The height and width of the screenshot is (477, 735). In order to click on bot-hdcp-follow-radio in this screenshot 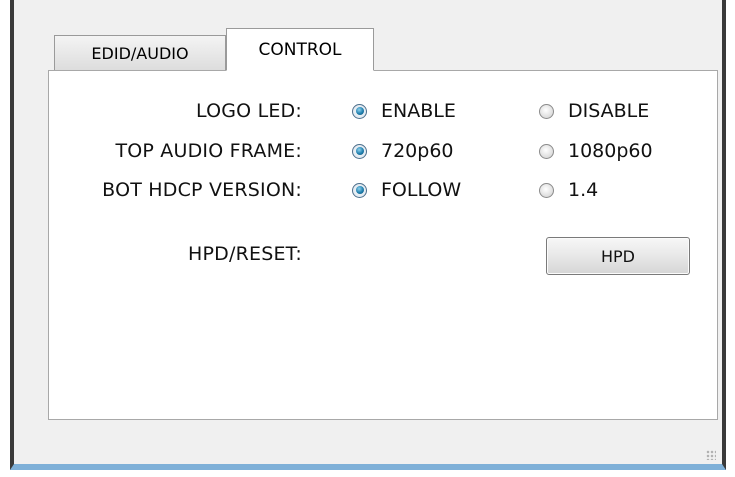, I will do `click(359, 190)`.